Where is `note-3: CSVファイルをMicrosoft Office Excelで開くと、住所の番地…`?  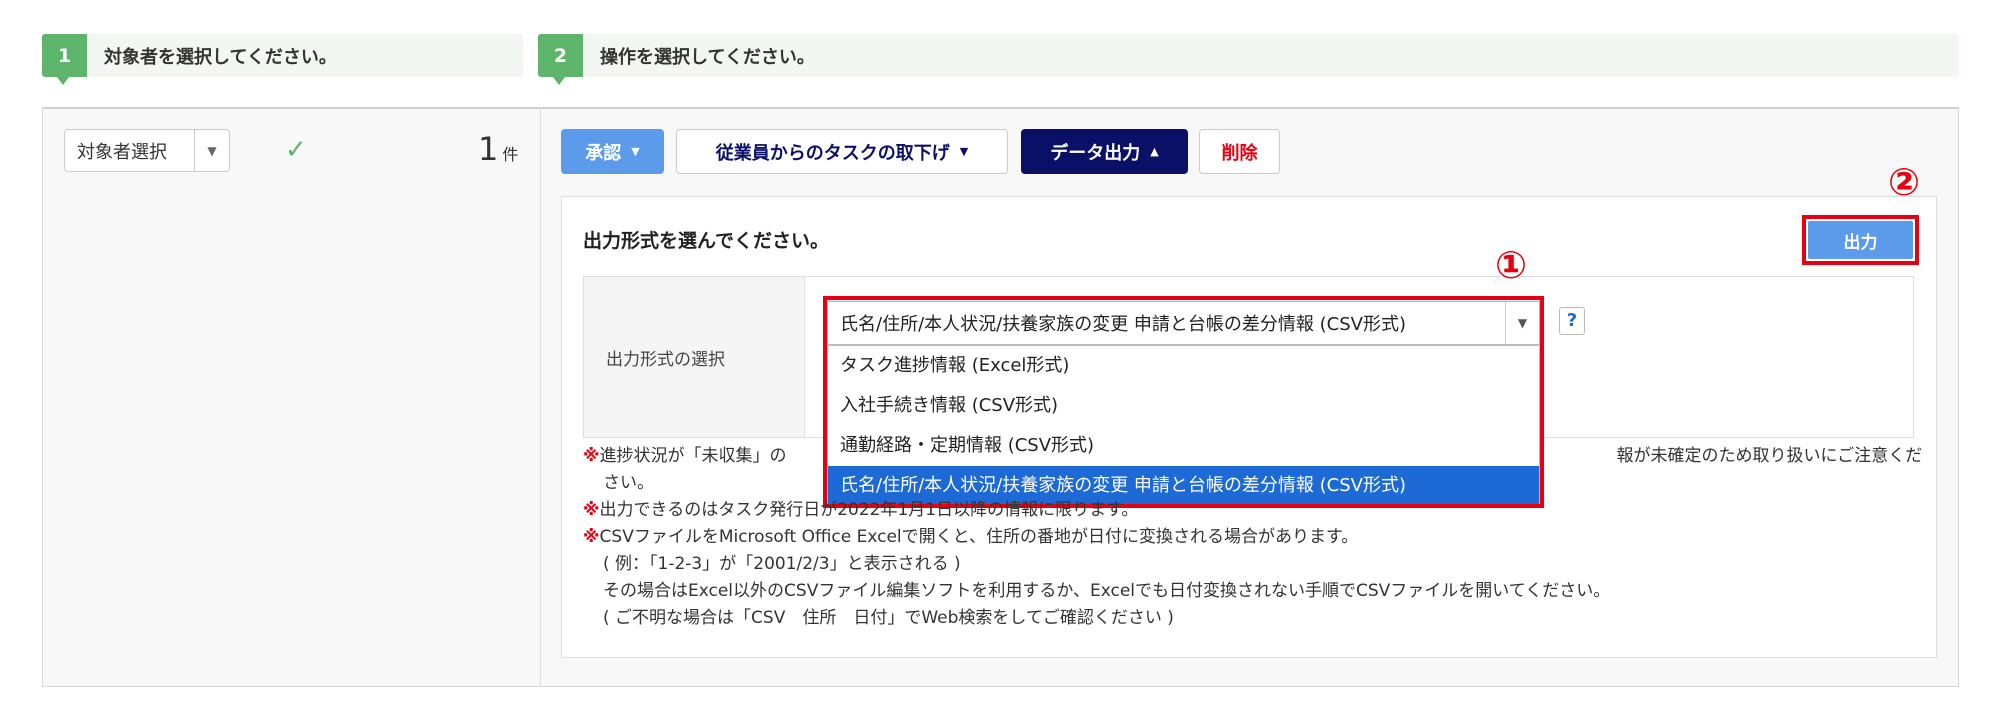
note-3: CSVファイルをMicrosoft Office Excelで開くと、住所の番地… is located at coordinates (979, 537).